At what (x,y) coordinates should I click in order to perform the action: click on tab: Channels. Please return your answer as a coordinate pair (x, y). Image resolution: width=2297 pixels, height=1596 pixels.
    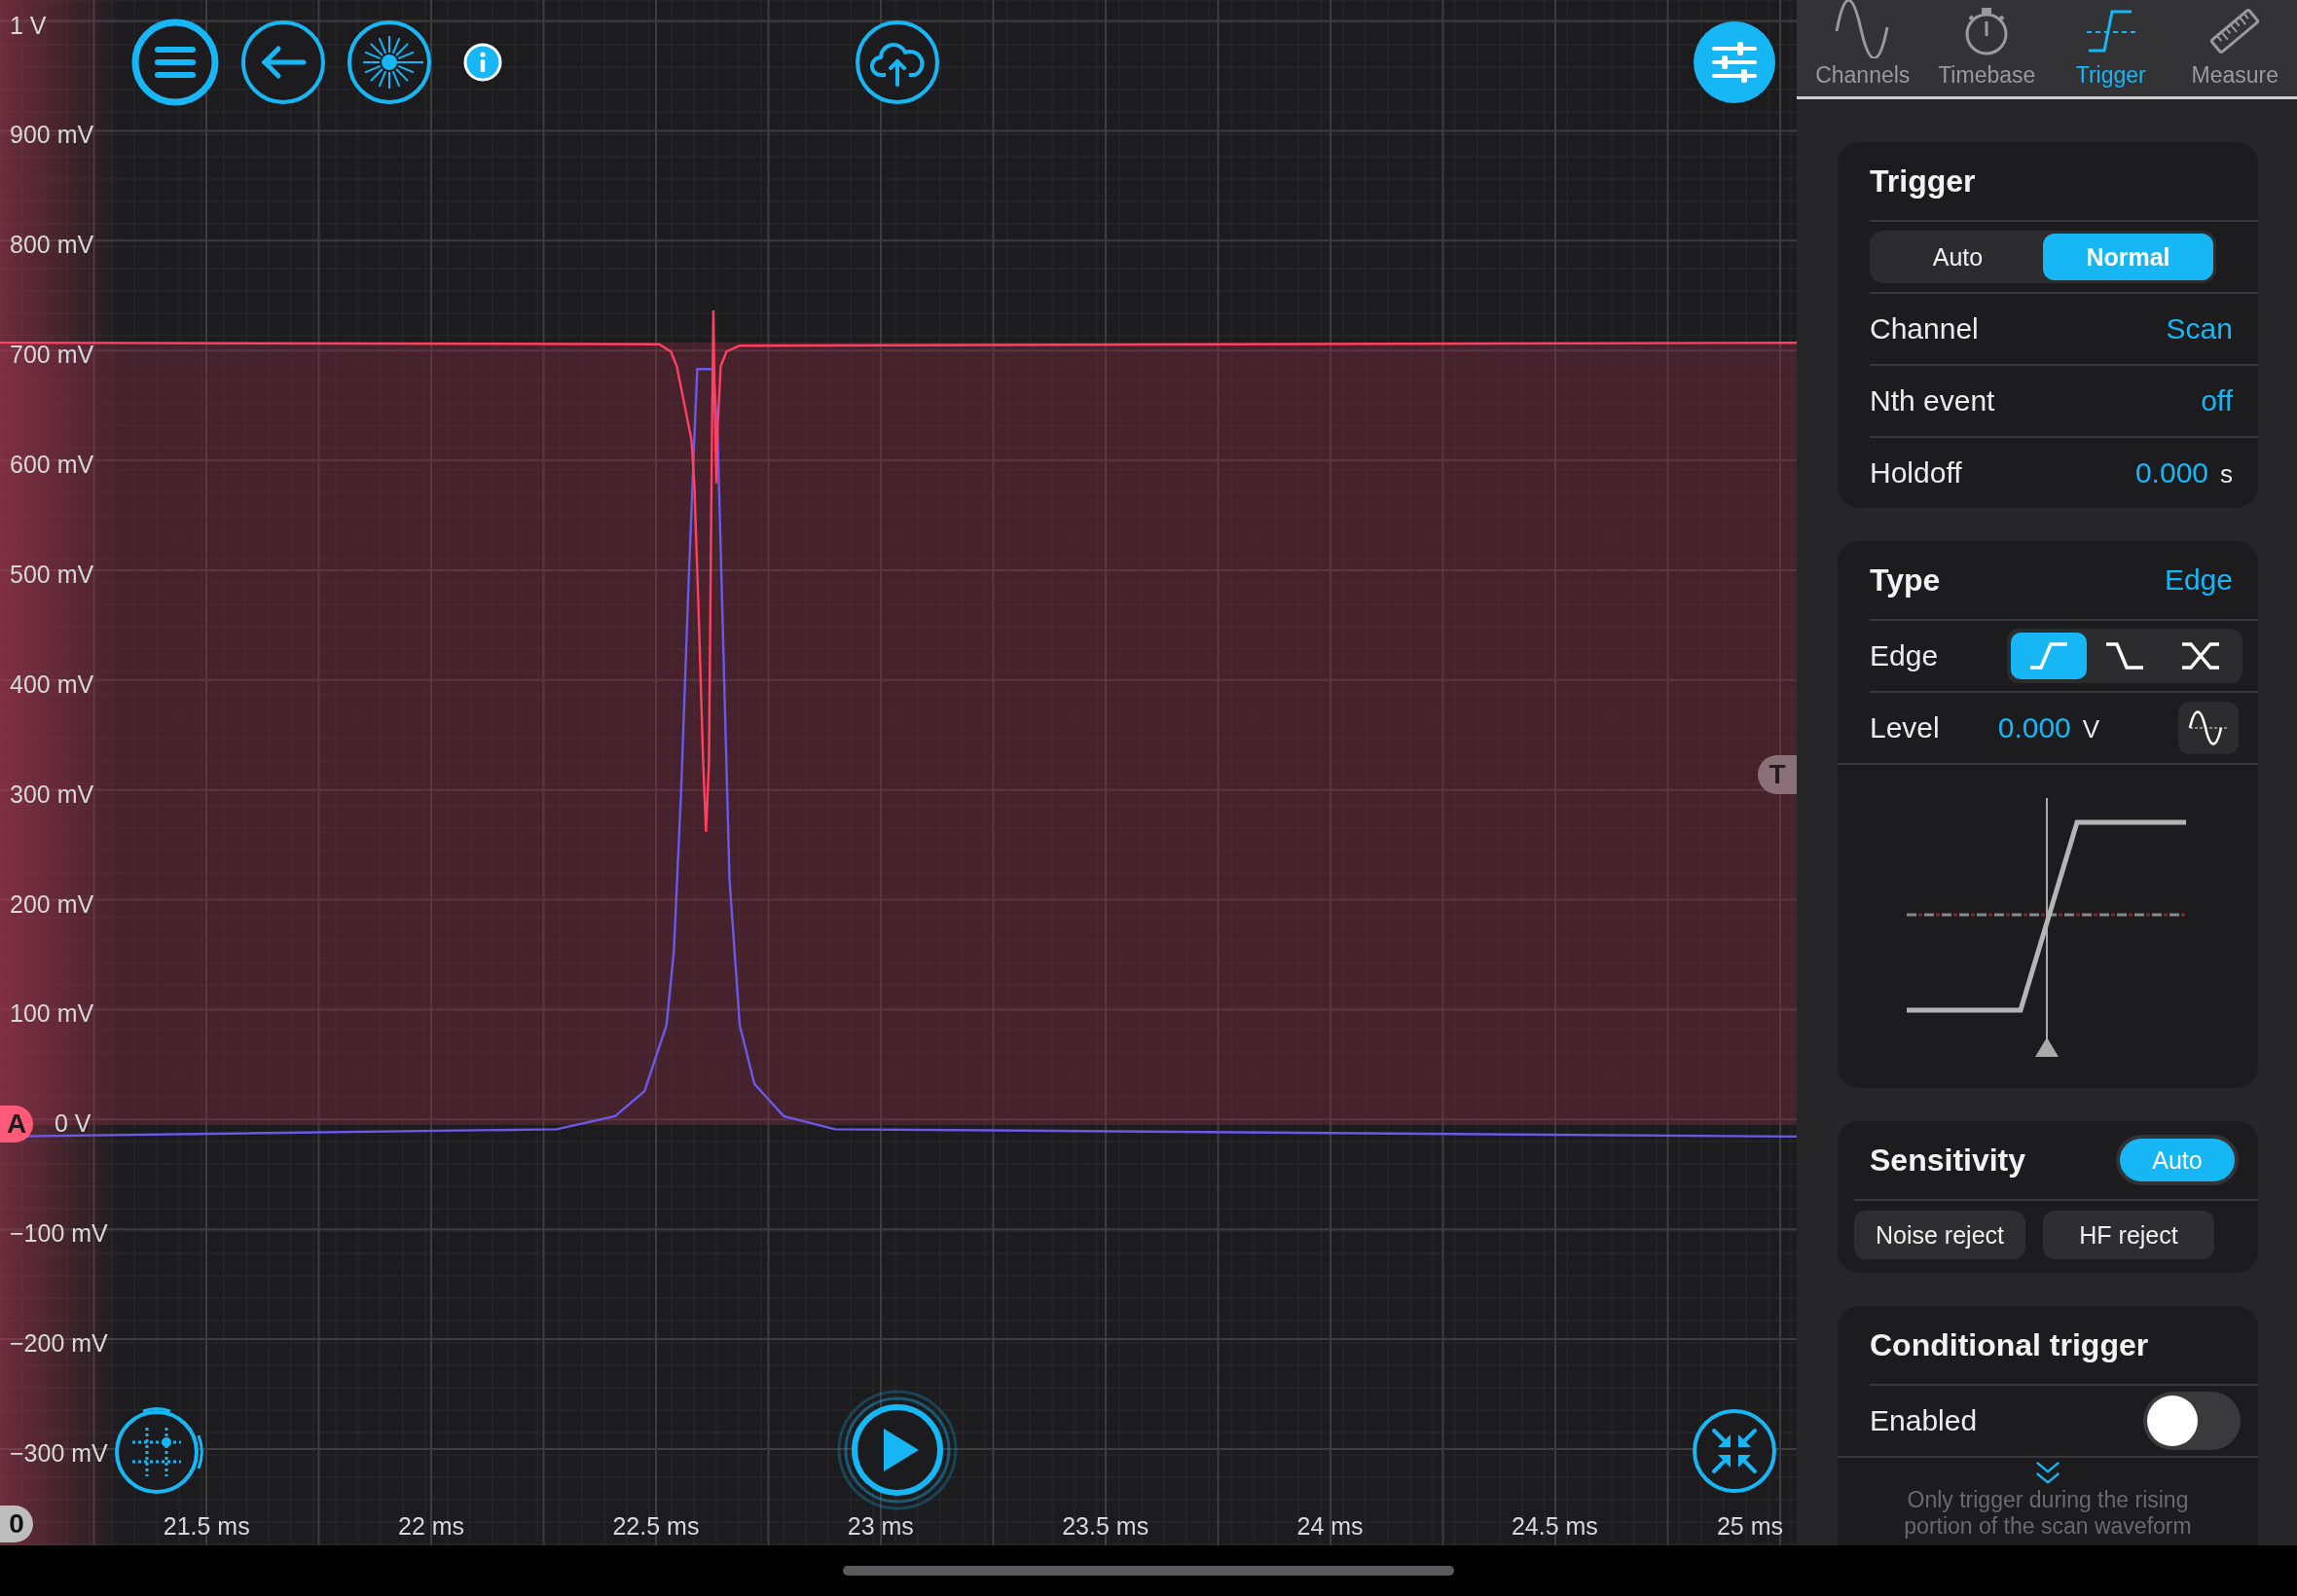
    Looking at the image, I should click on (1863, 48).